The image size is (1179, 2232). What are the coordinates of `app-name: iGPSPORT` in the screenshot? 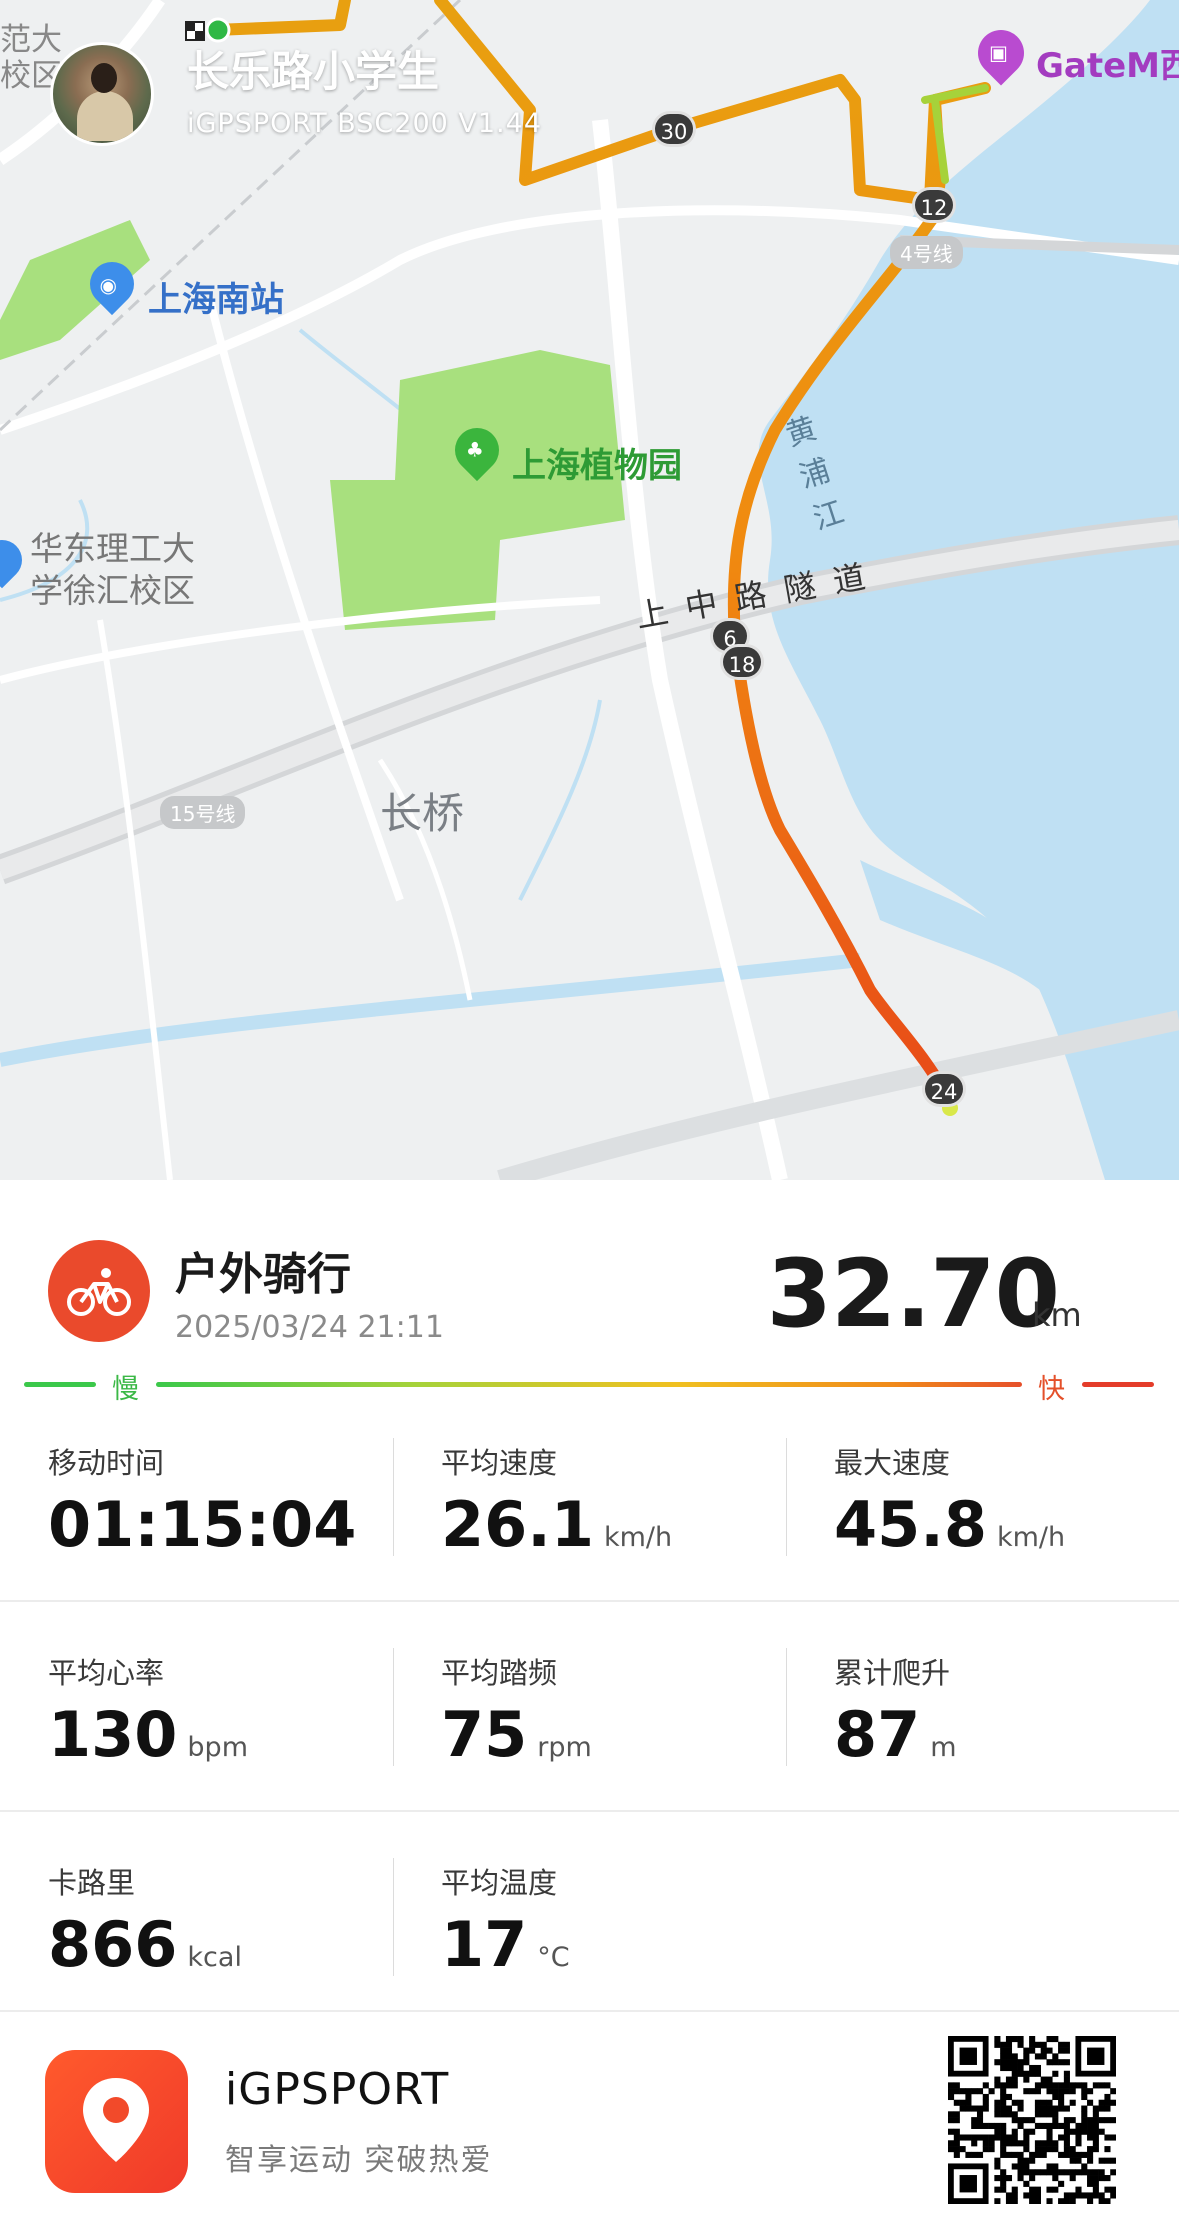 It's located at (337, 2089).